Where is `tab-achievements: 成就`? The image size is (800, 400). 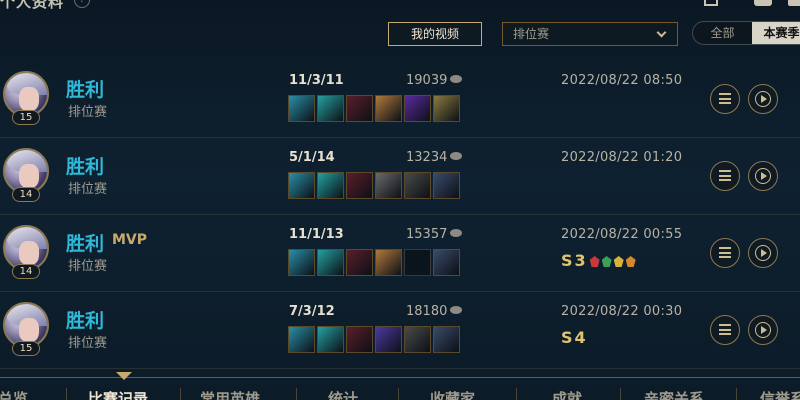 tab-achievements: 成就 is located at coordinates (567, 394).